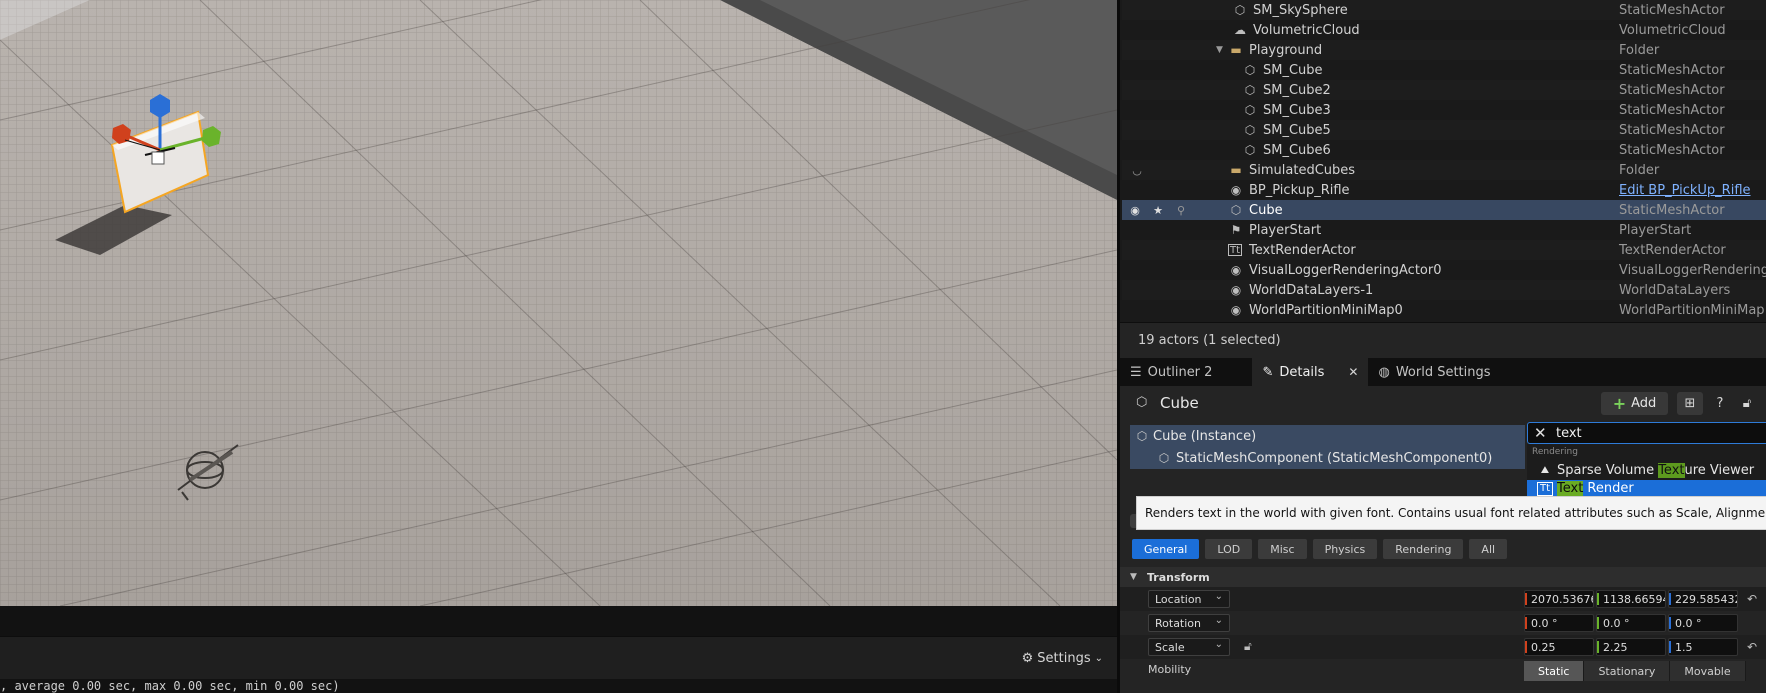 The width and height of the screenshot is (1766, 693). What do you see at coordinates (1656, 433) in the screenshot?
I see `add-component-search-input` at bounding box center [1656, 433].